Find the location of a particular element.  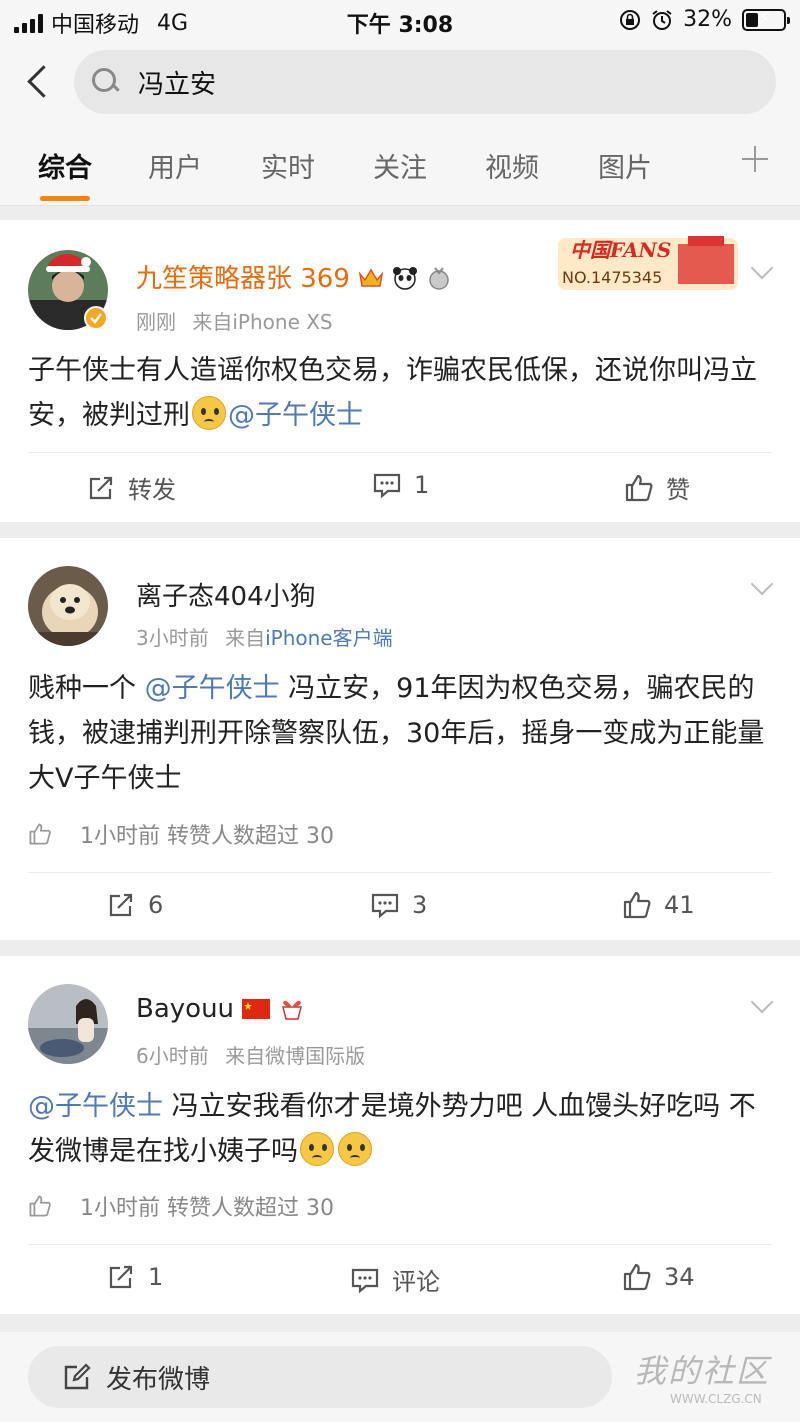

tab-users: 用户 is located at coordinates (175, 165).